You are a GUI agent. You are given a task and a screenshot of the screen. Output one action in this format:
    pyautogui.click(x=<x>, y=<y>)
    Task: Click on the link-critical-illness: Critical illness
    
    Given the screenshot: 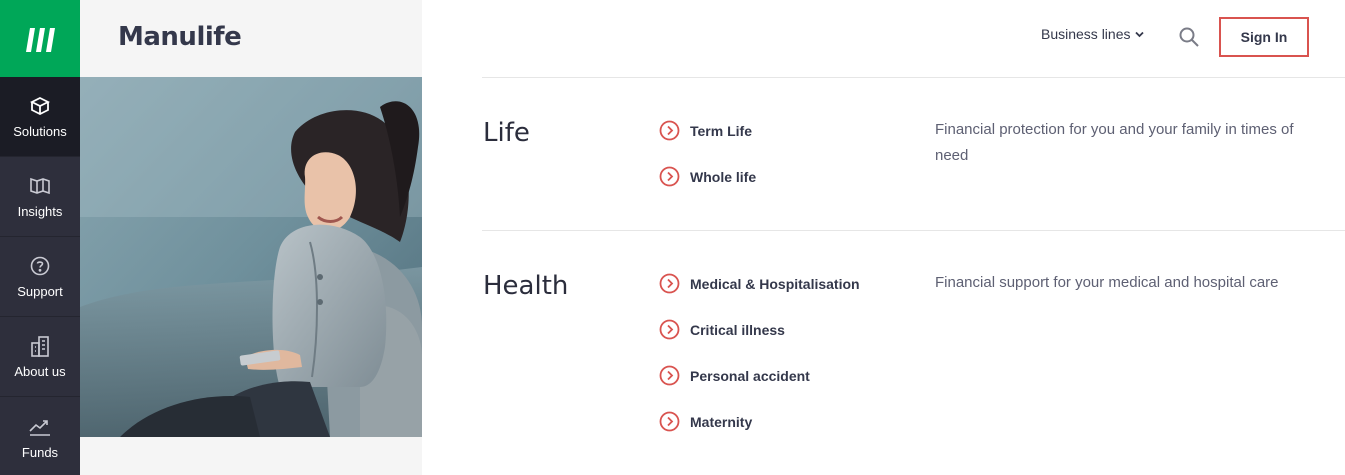 What is the action you would take?
    pyautogui.click(x=722, y=329)
    